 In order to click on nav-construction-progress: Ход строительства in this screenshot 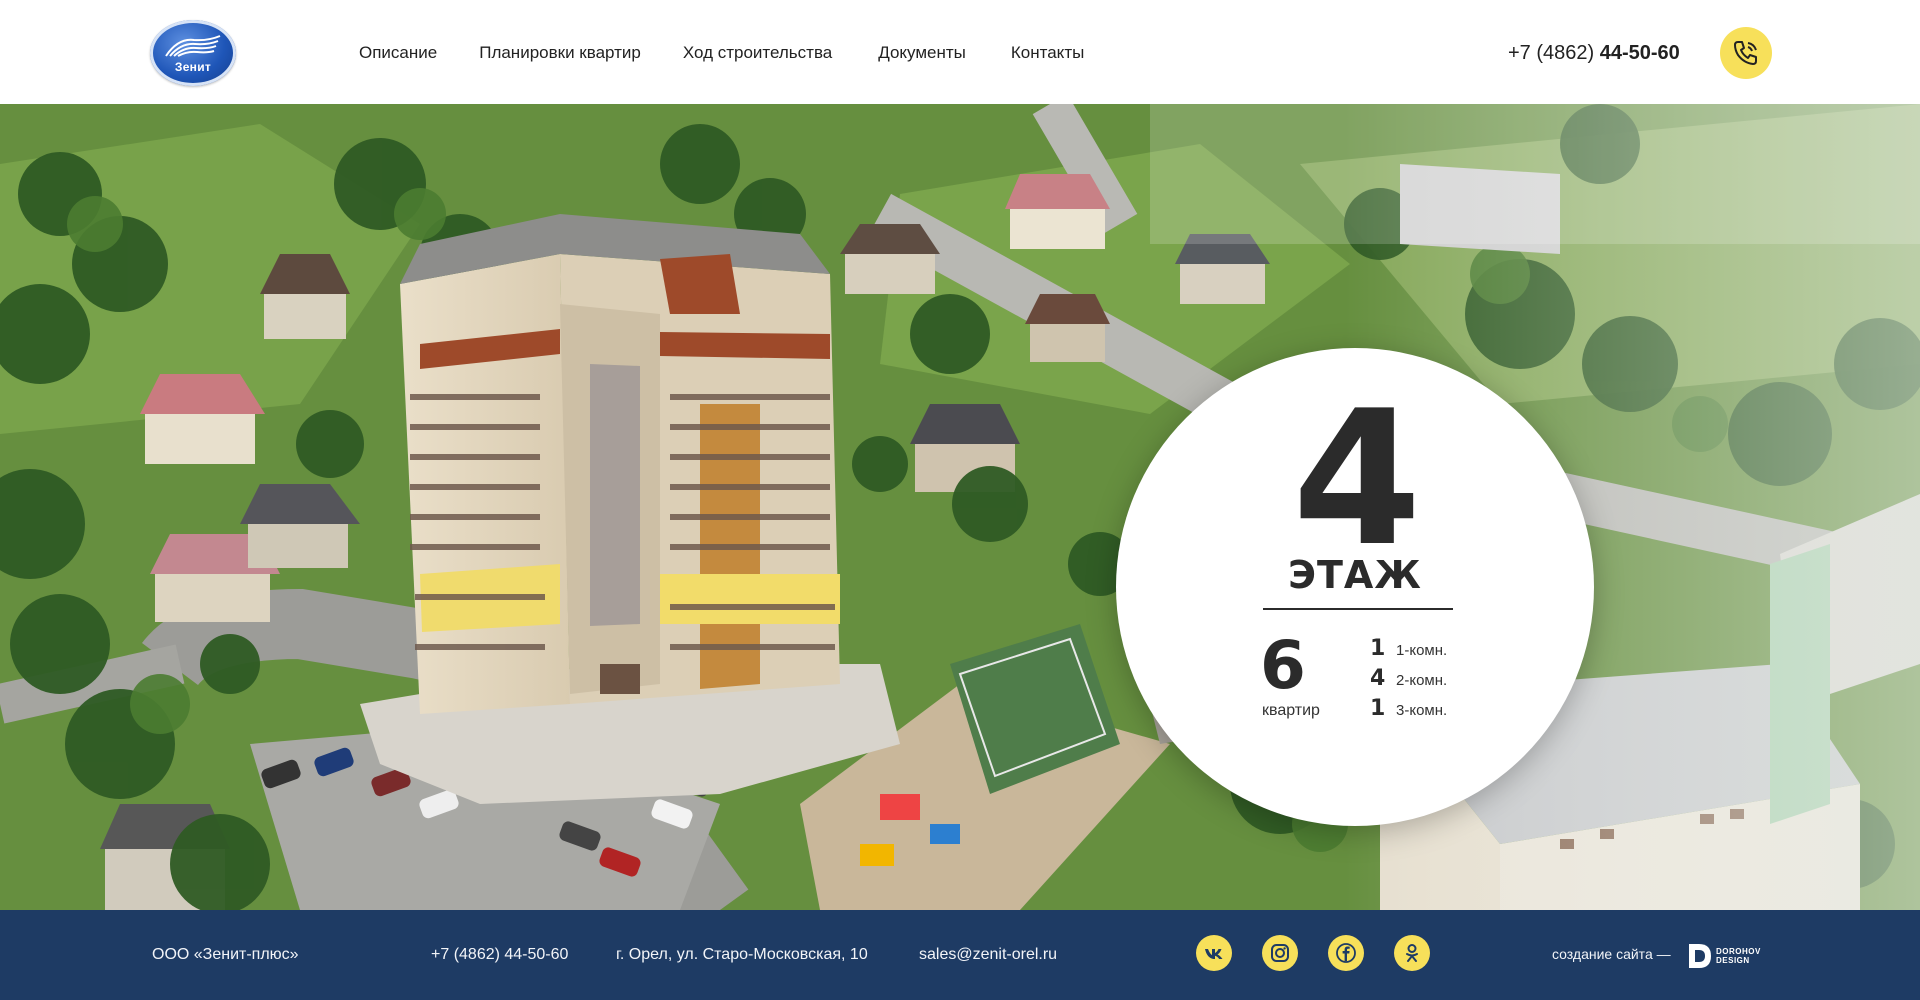, I will do `click(757, 53)`.